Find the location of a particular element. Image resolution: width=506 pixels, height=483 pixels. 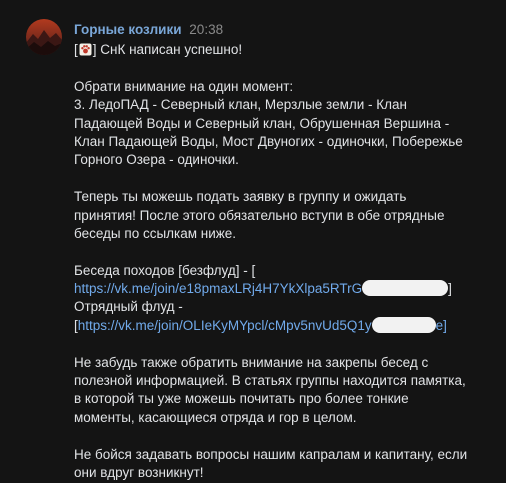

paw-icon is located at coordinates (85, 49).